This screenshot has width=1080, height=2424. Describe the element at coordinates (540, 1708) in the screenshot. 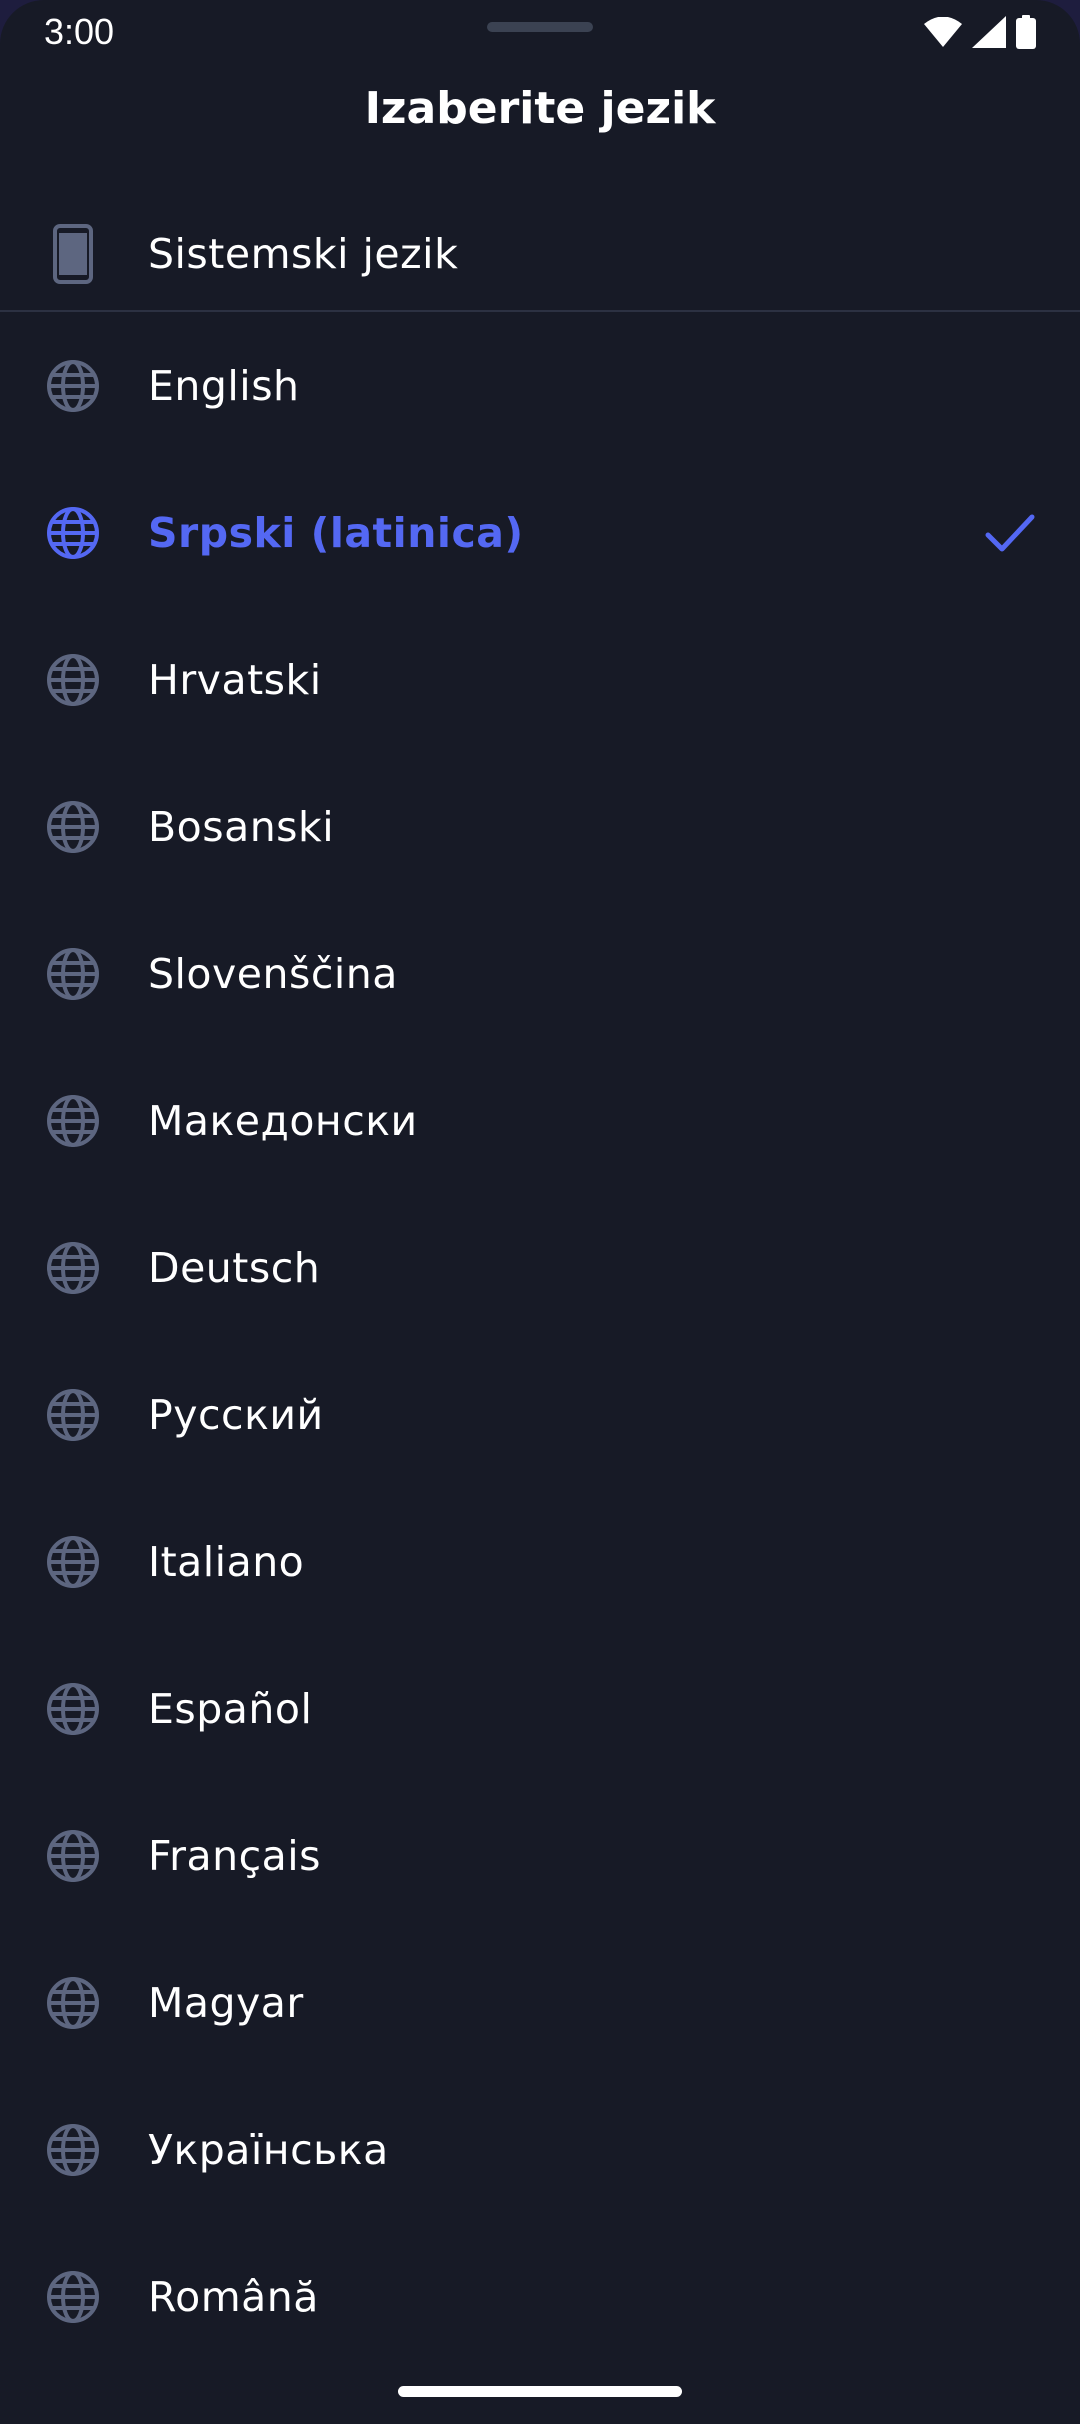

I see `language-option: Español` at that location.